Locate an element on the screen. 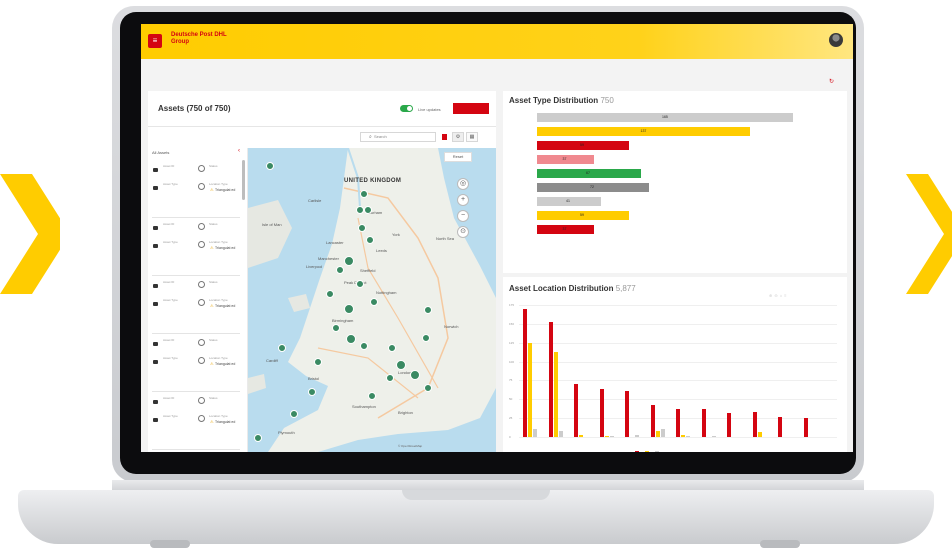 The width and height of the screenshot is (952, 556). brand-logo: Deutsche Post DHL Group is located at coordinates (199, 38).